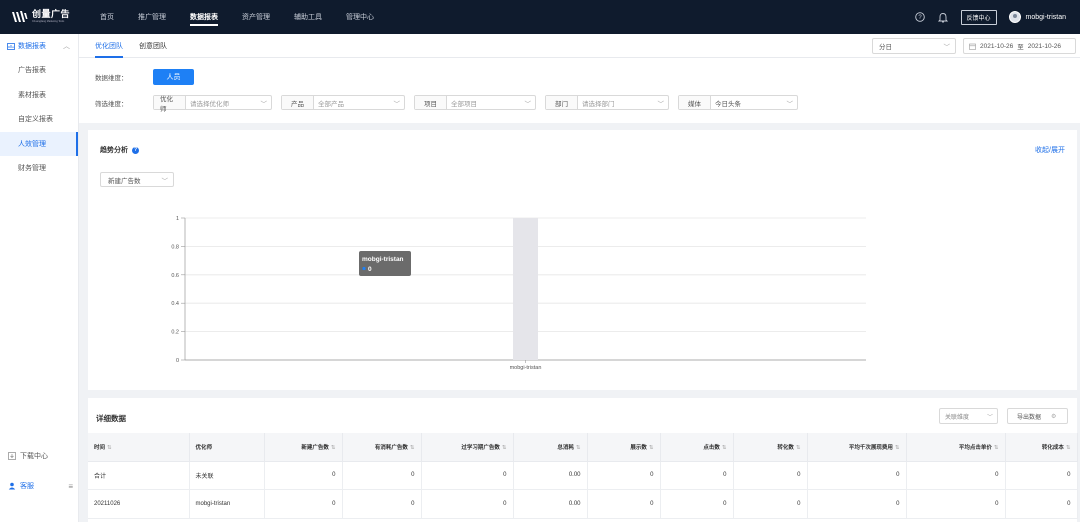 The image size is (1080, 522). What do you see at coordinates (39, 119) in the screenshot?
I see `sidebar-item-2: 自定义报表` at bounding box center [39, 119].